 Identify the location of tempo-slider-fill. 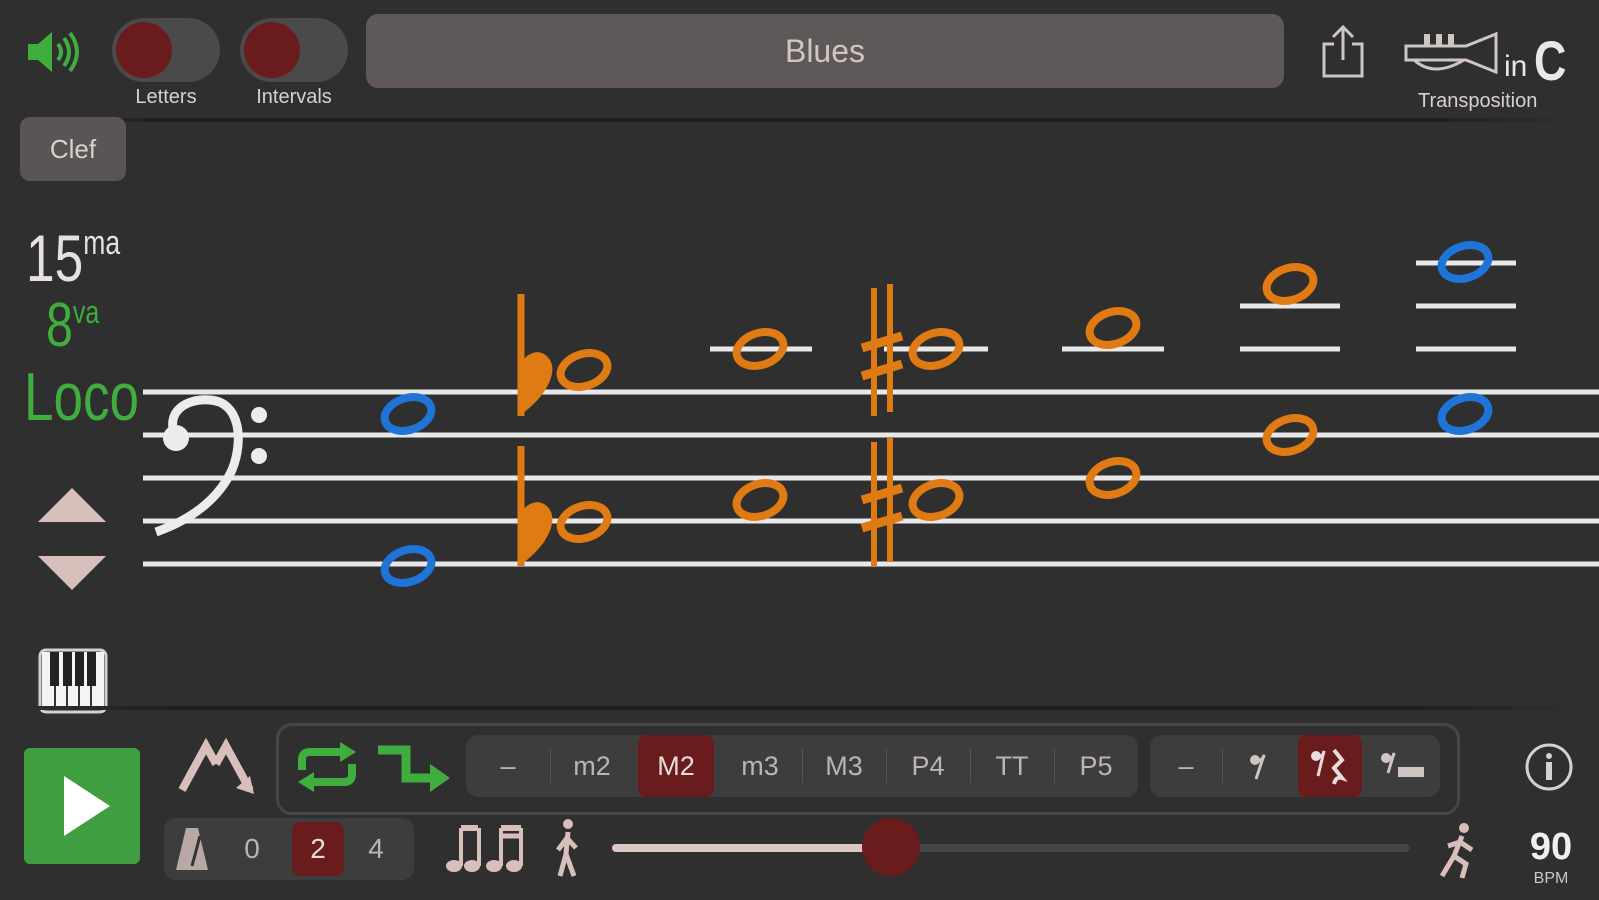
(751, 848).